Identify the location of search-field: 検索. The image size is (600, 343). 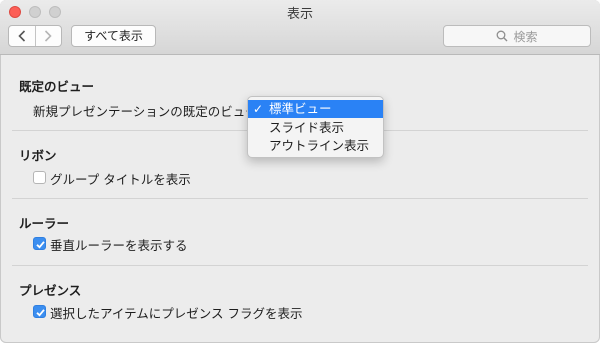
(517, 36).